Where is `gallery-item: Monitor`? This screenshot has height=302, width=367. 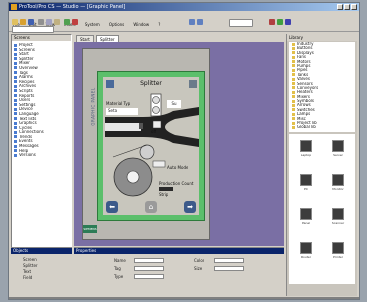 gallery-item: Monitor is located at coordinates (338, 185).